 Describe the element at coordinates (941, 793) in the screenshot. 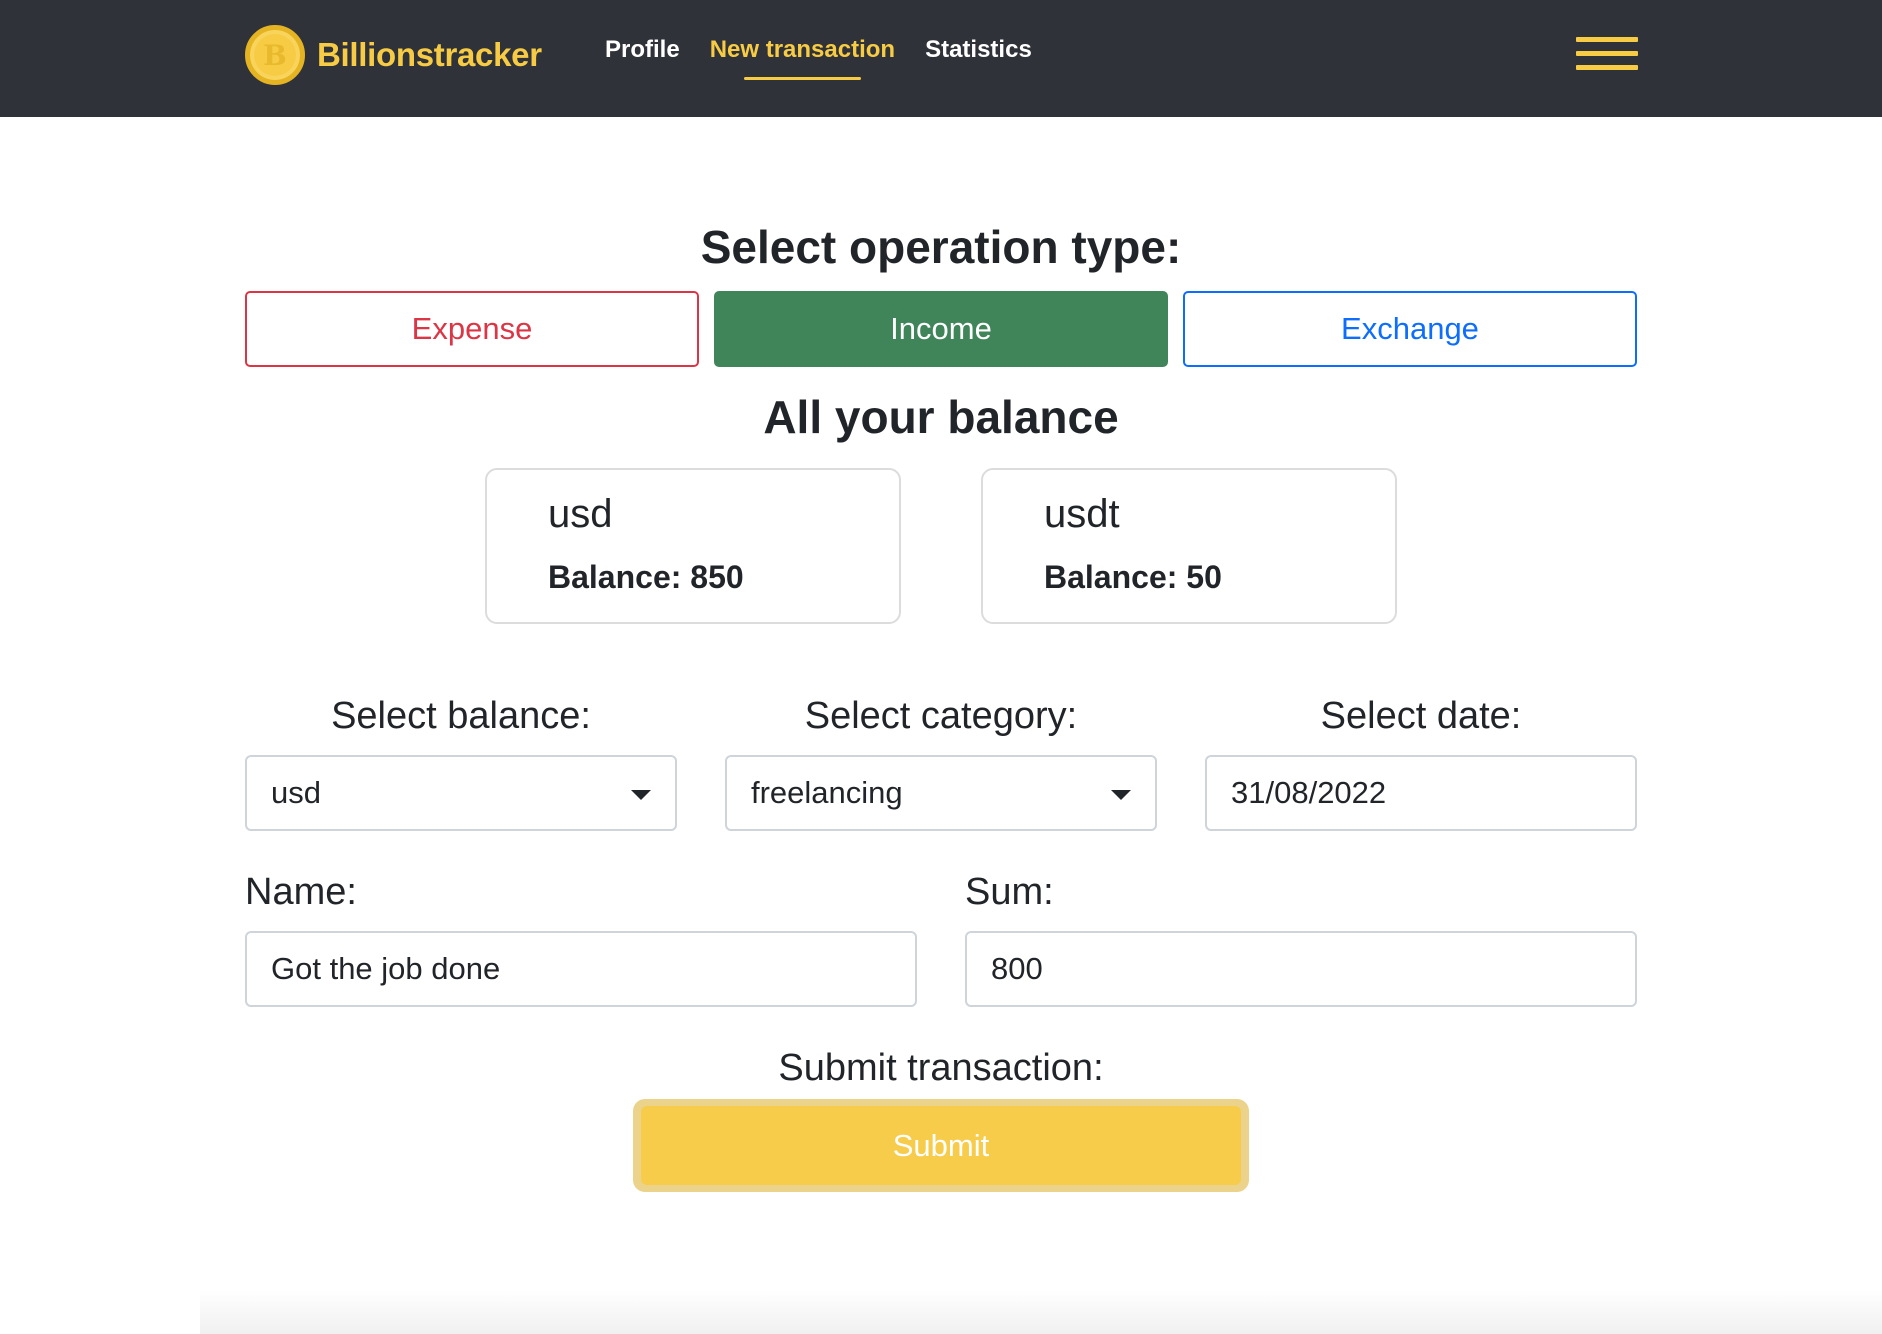

I see `category-select: freelancing` at that location.